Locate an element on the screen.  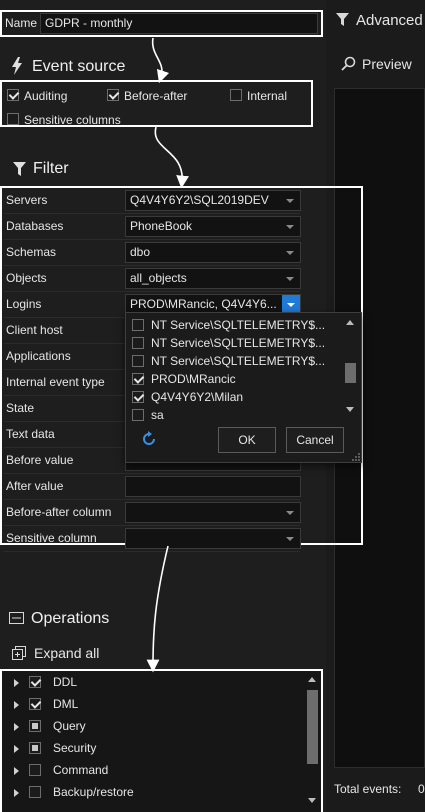
auditing-label: Auditing is located at coordinates (46, 96).